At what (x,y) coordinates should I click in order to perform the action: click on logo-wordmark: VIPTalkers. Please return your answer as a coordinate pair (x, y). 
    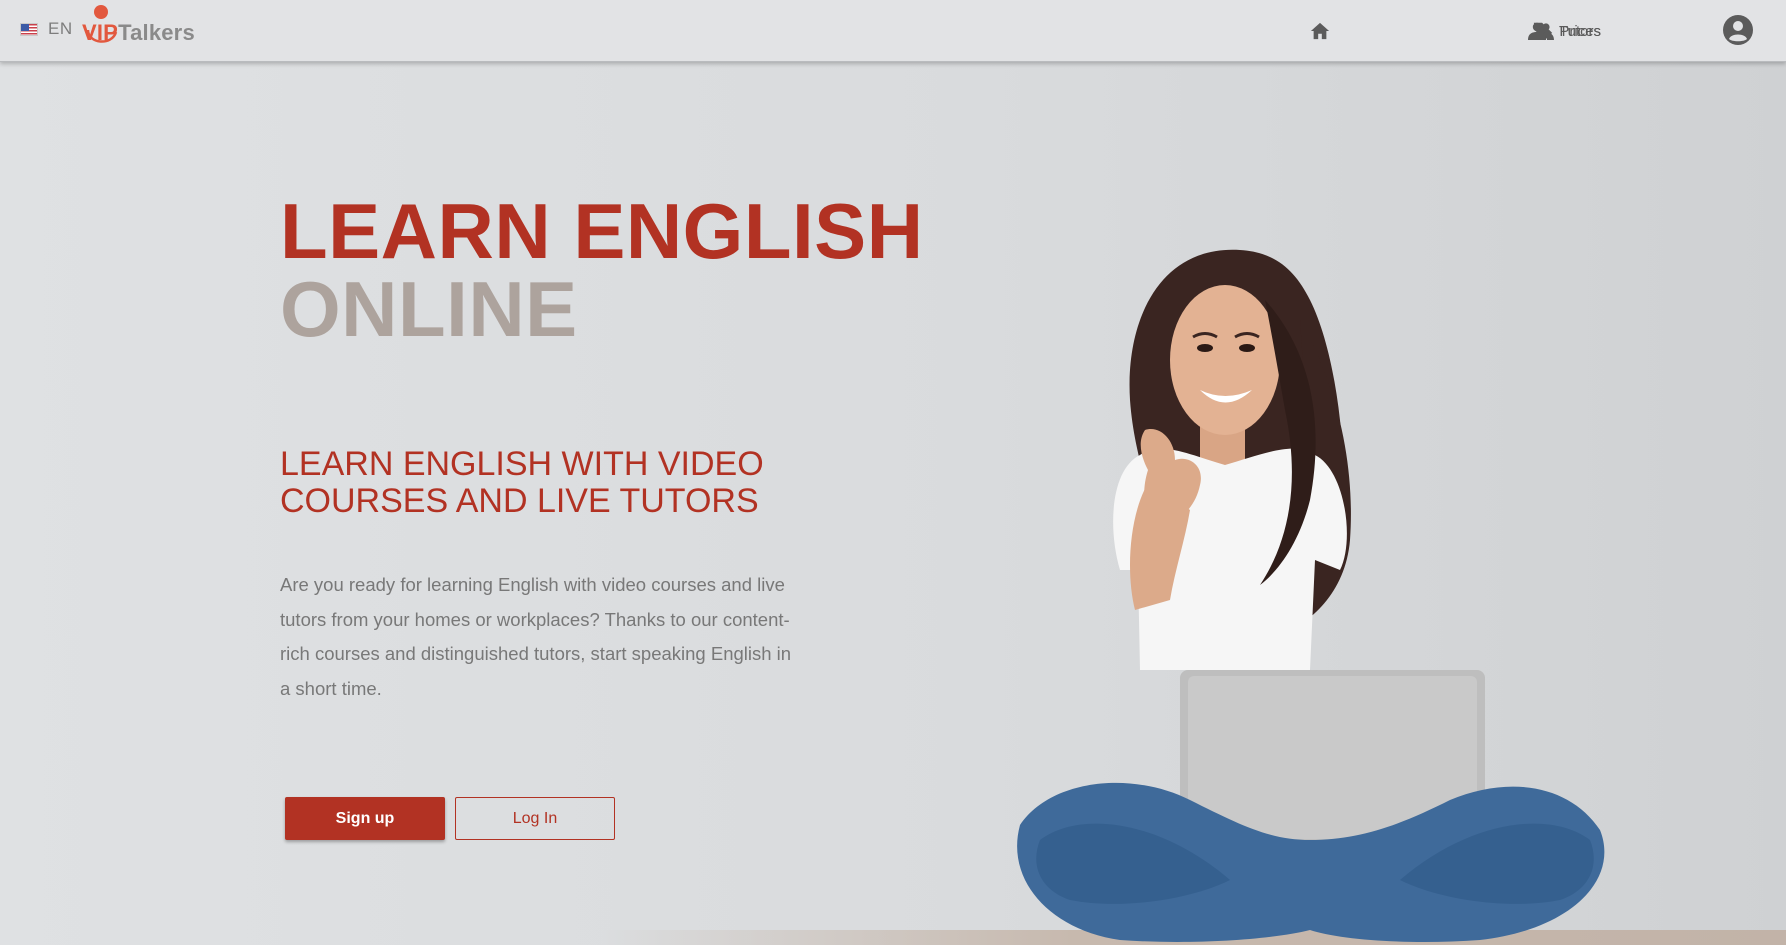
    Looking at the image, I should click on (138, 32).